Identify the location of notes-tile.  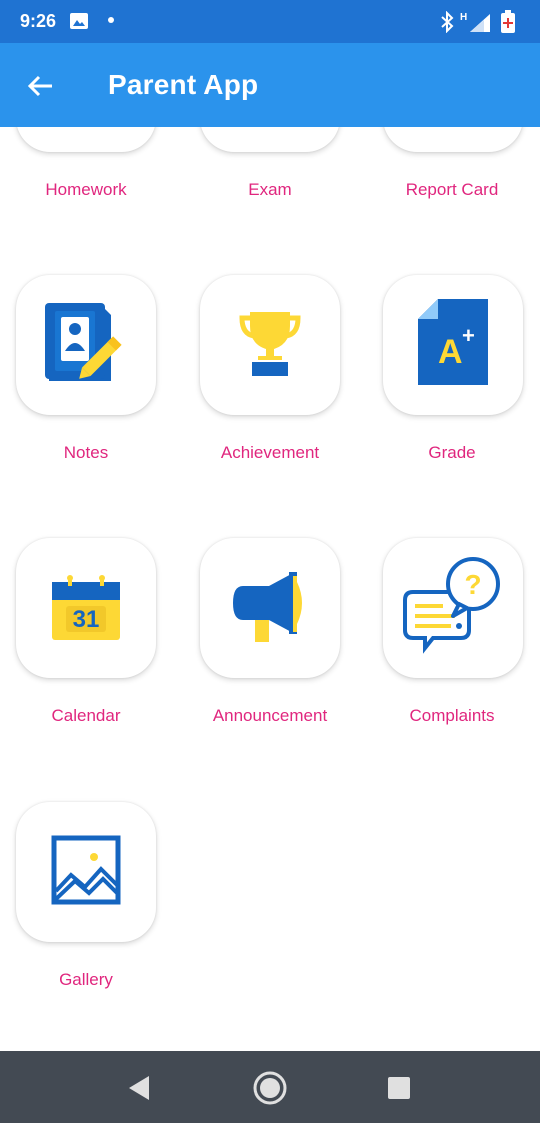
(86, 345).